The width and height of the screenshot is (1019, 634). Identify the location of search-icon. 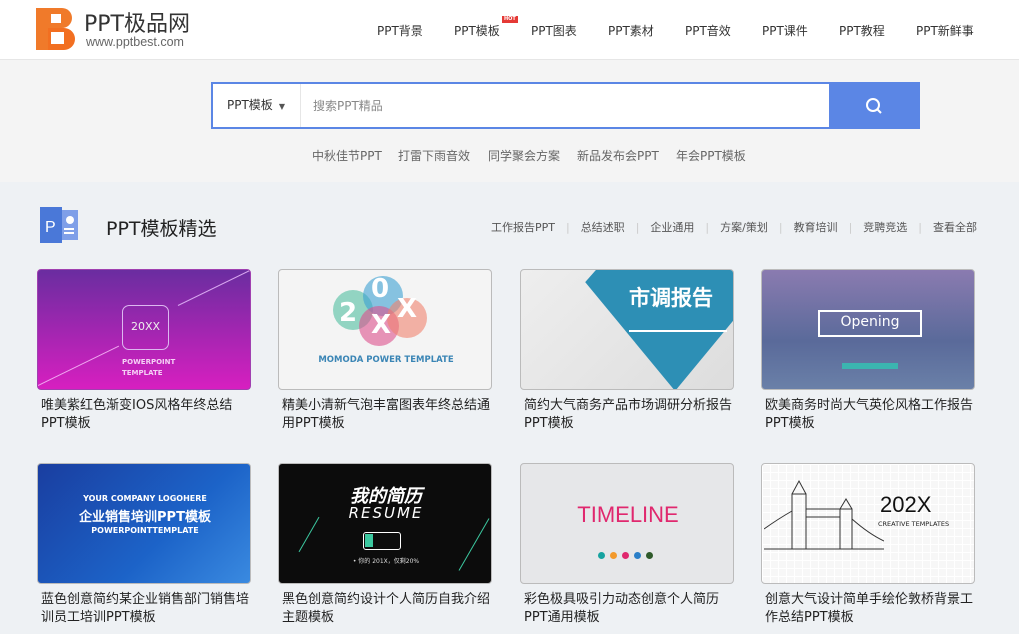
(873, 105).